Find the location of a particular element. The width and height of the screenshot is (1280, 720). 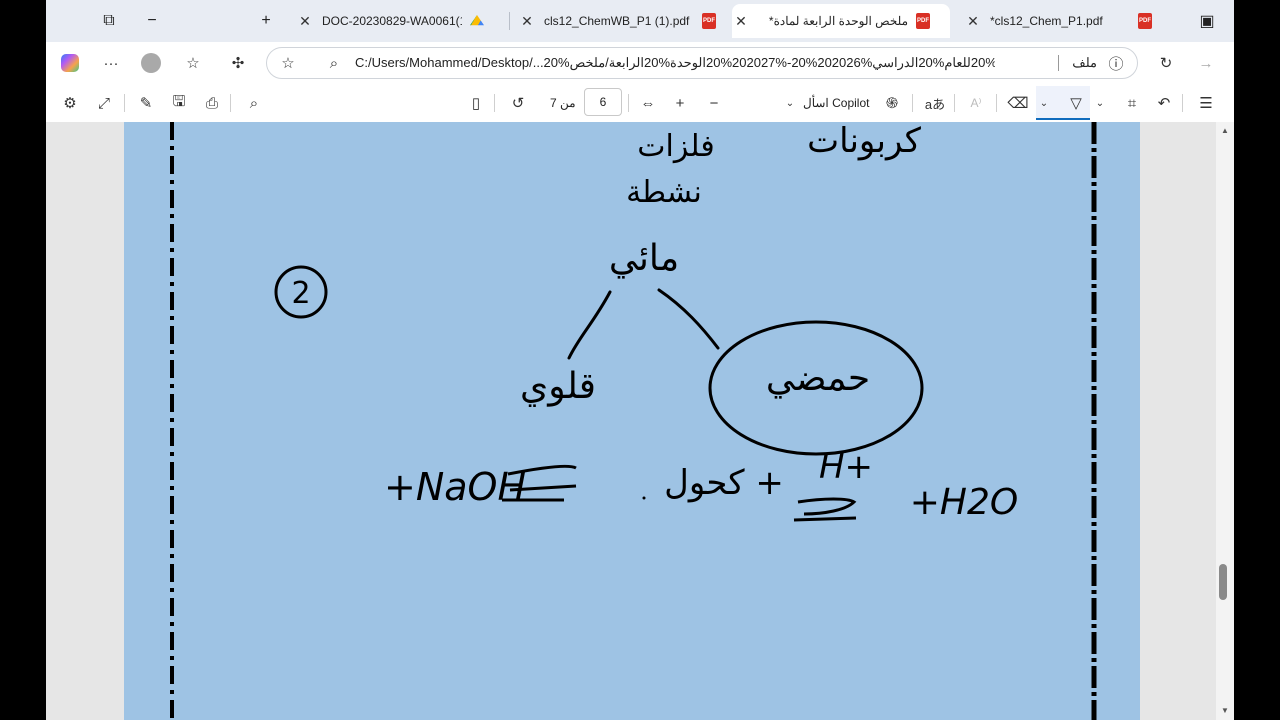

word-aqueous: مائي is located at coordinates (644, 258).